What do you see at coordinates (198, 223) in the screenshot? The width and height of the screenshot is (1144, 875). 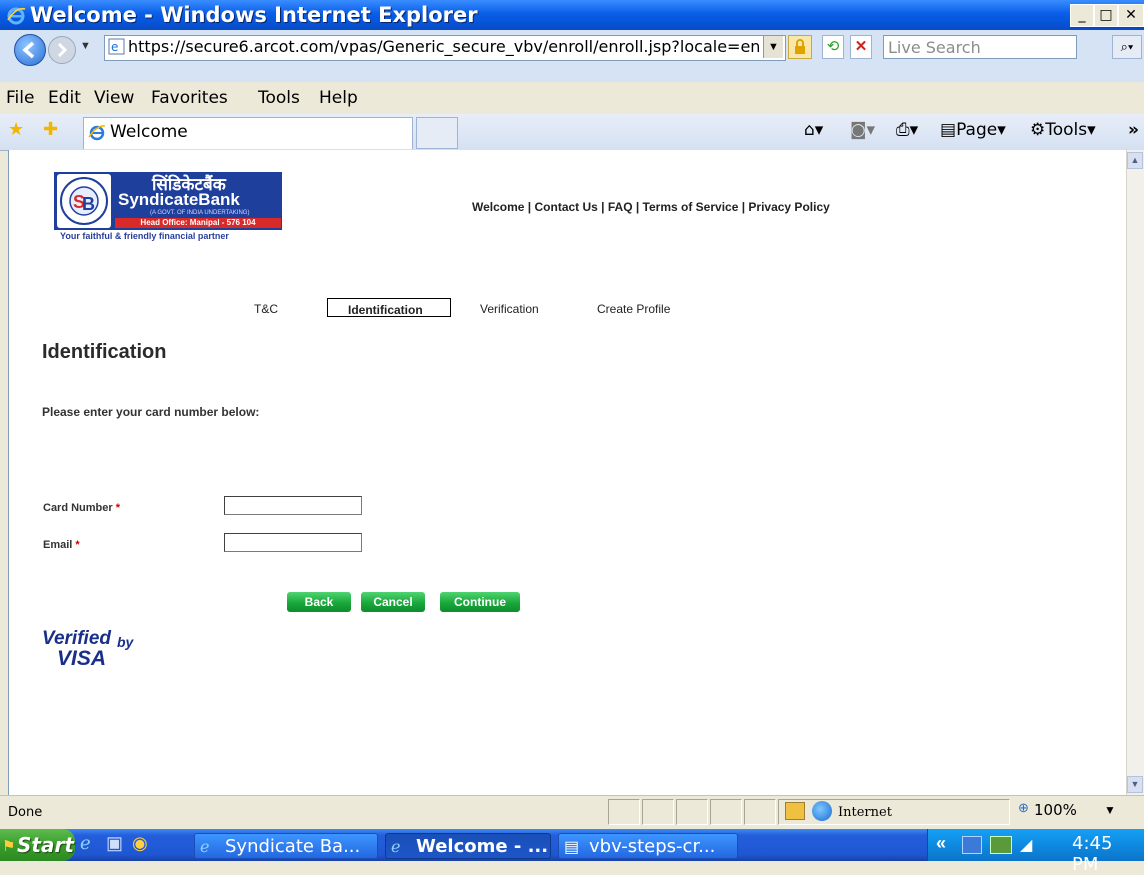 I see `bank-head-office: Head Office: Manipal - 576 104` at bounding box center [198, 223].